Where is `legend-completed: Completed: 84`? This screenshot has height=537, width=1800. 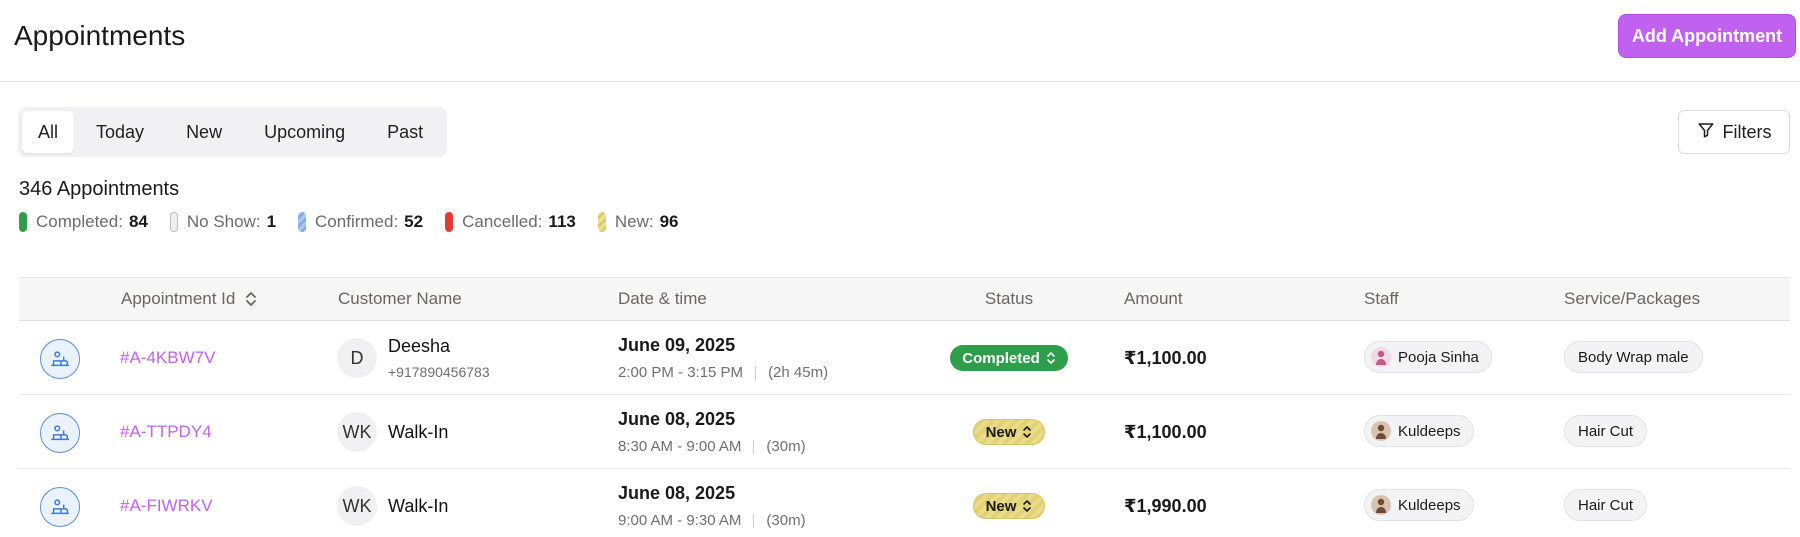
legend-completed: Completed: 84 is located at coordinates (83, 222).